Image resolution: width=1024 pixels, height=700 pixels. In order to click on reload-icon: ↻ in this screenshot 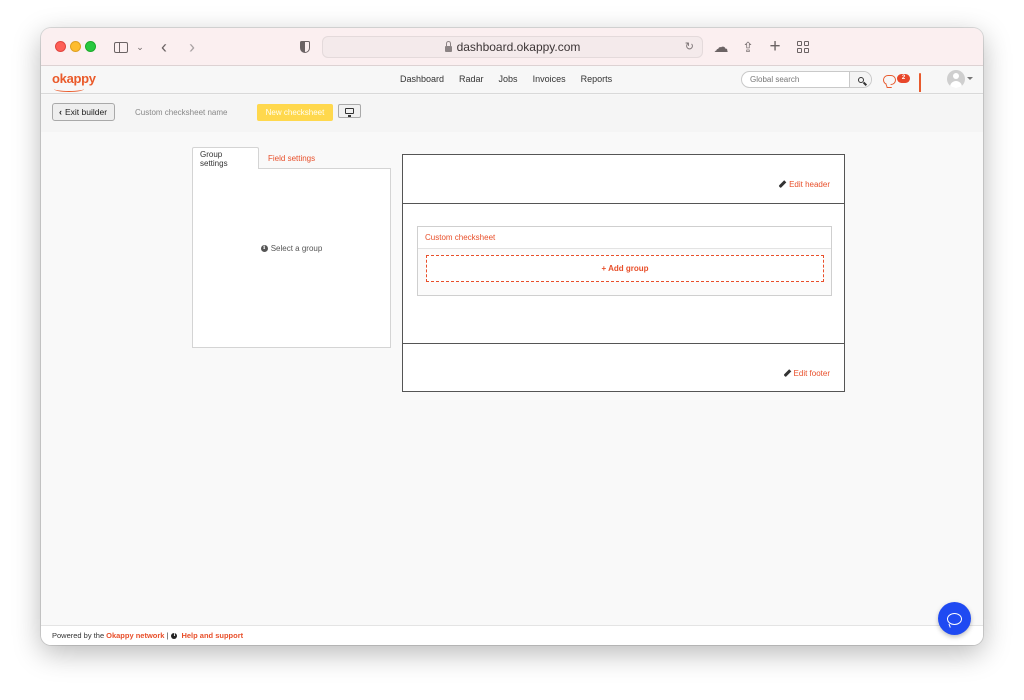, I will do `click(689, 46)`.